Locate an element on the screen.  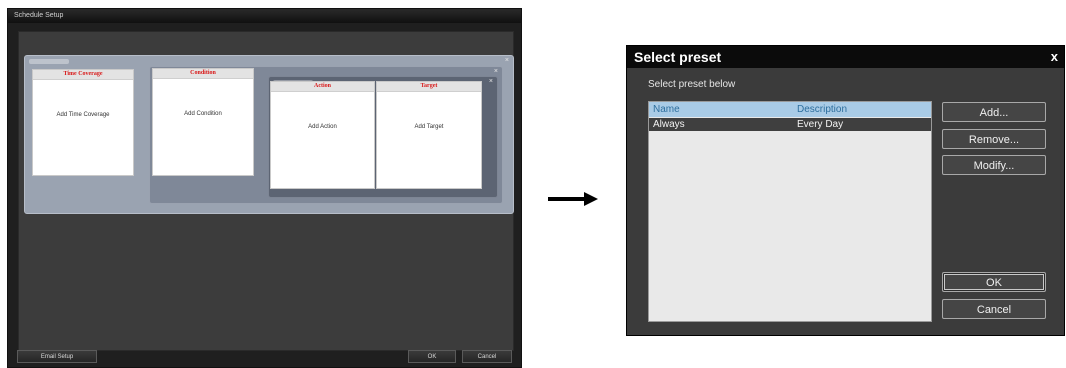
add-action-link: Add Action is located at coordinates (322, 127).